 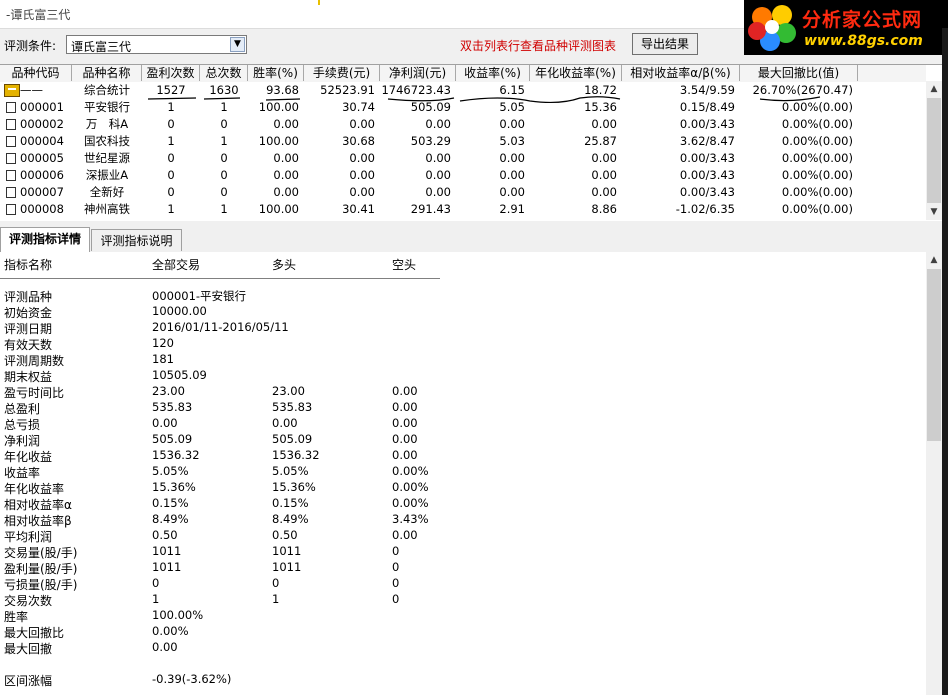 What do you see at coordinates (285, 423) in the screenshot?
I see `detail-value-long: 0.00` at bounding box center [285, 423].